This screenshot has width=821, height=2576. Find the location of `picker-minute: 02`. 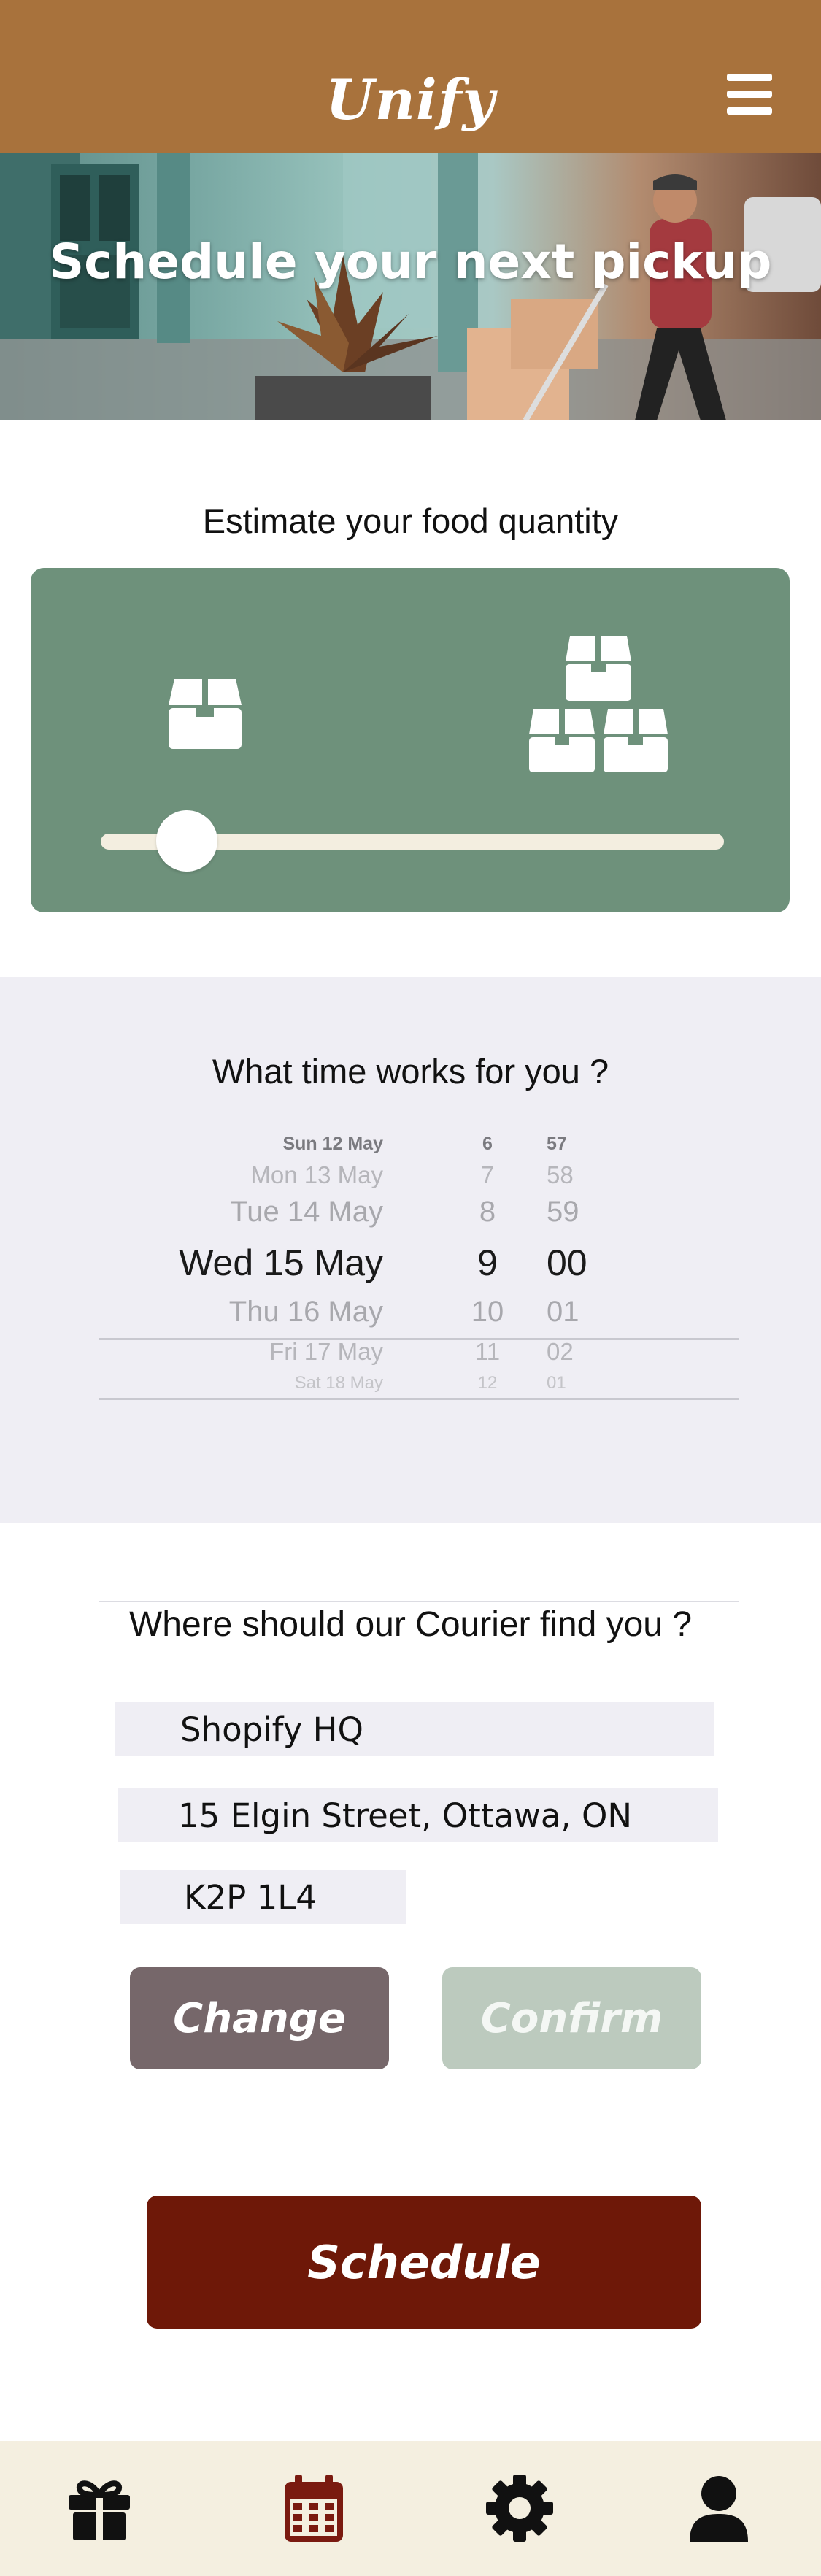

picker-minute: 02 is located at coordinates (560, 1351).